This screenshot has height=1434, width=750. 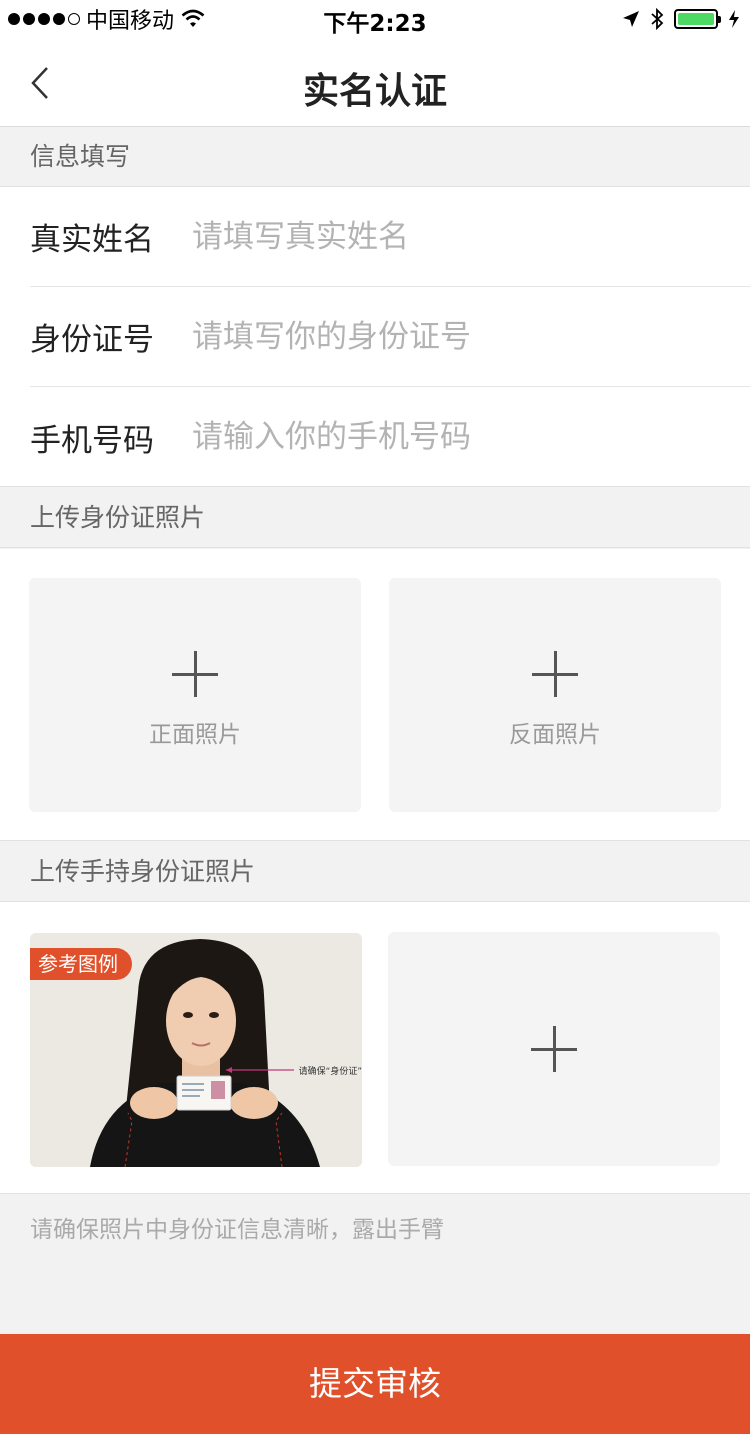 What do you see at coordinates (374, 91) in the screenshot?
I see `page-title: 实名认证` at bounding box center [374, 91].